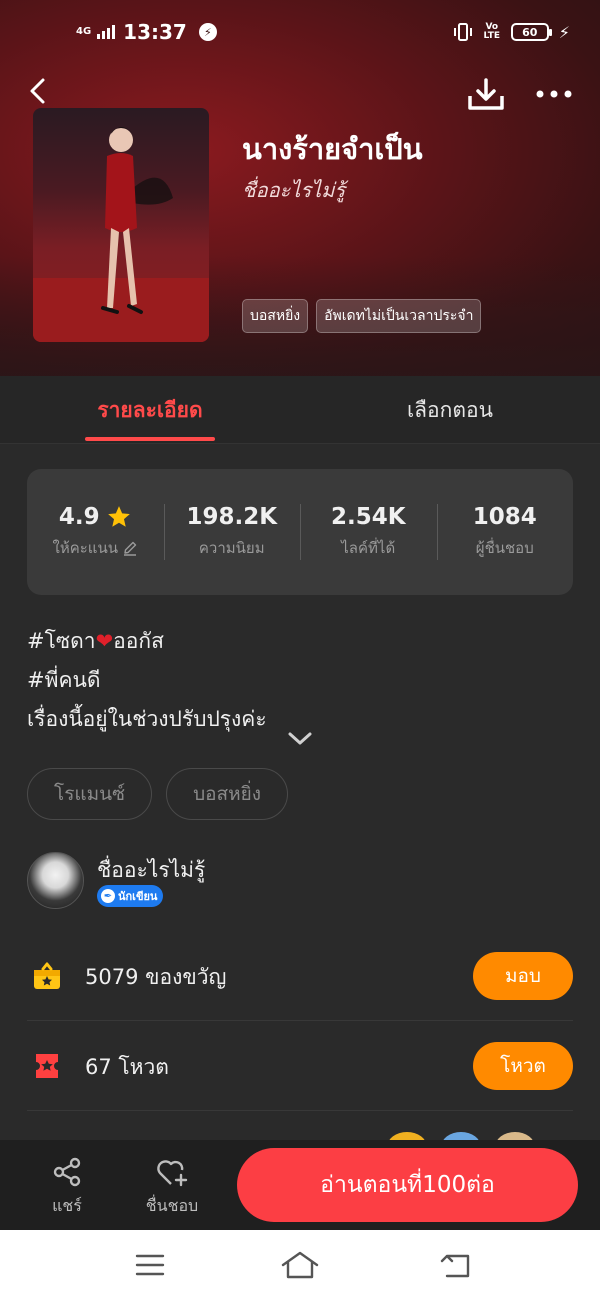  I want to click on vote-button: โหวต, so click(523, 1066).